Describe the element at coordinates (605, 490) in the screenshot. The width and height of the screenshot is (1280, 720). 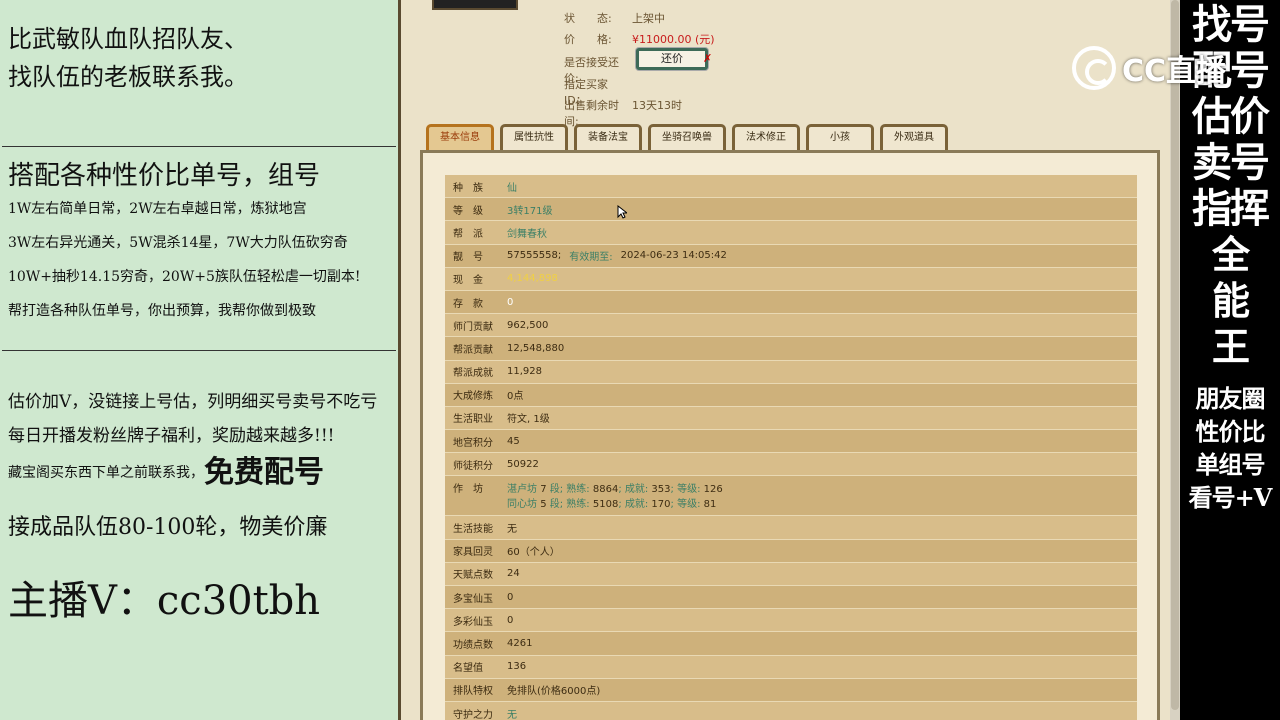
I see `workshop-skill: 8864` at that location.